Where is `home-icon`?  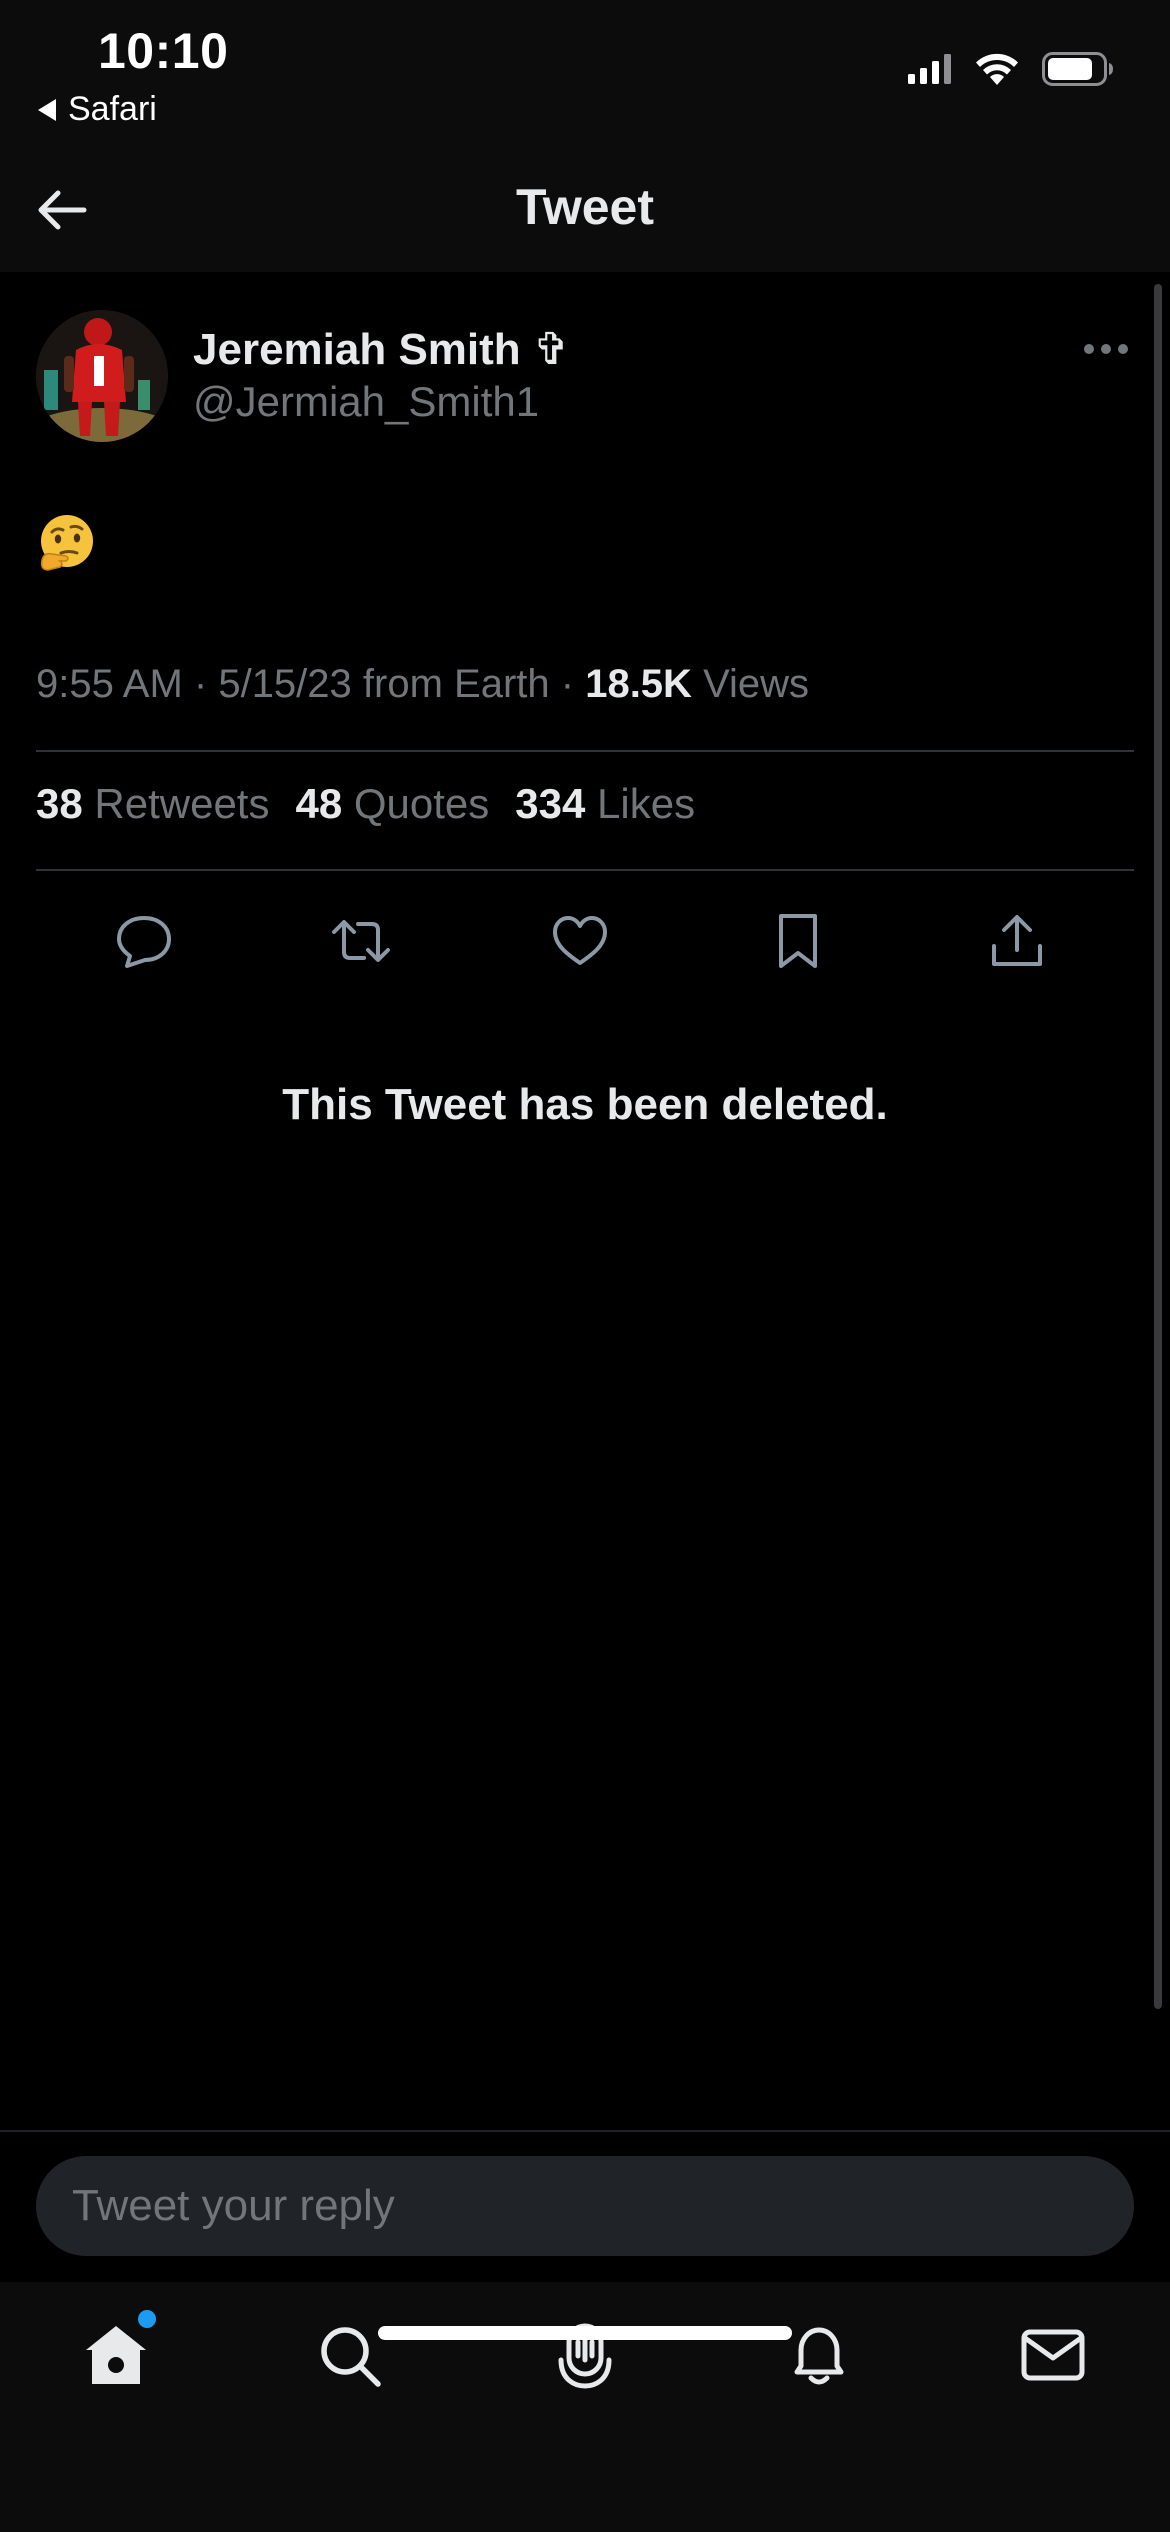
home-icon is located at coordinates (116, 2355).